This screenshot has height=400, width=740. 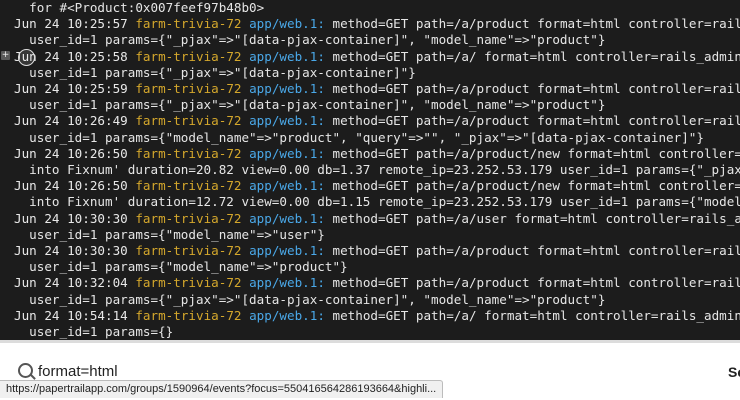 I want to click on log-message: for #<Product:0x007feef97b48b0>, so click(x=139, y=7).